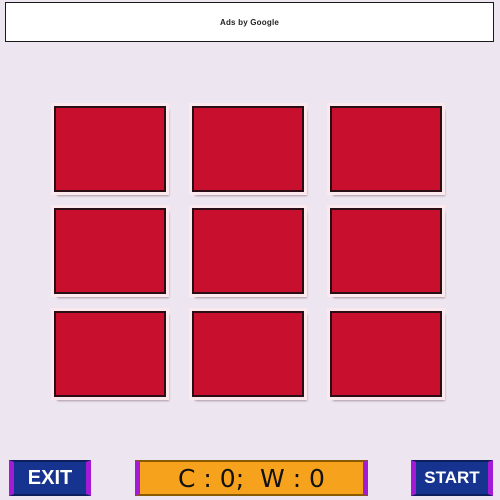 This screenshot has width=500, height=500. I want to click on tile-r1-c2, so click(248, 149).